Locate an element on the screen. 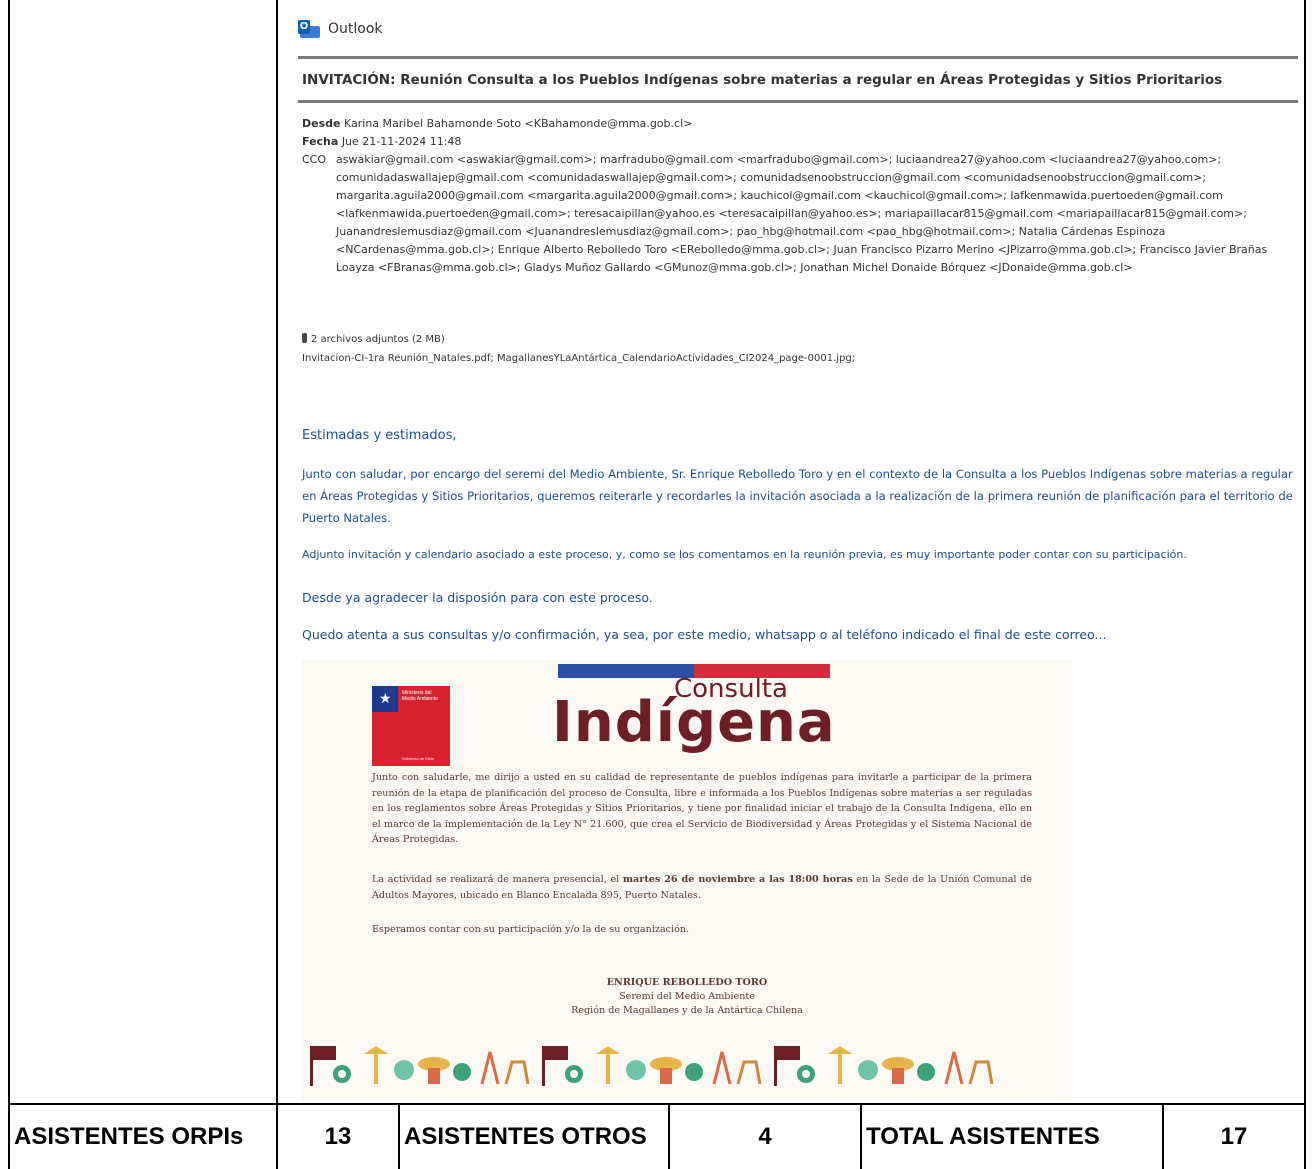  from-label: Desde is located at coordinates (321, 123).